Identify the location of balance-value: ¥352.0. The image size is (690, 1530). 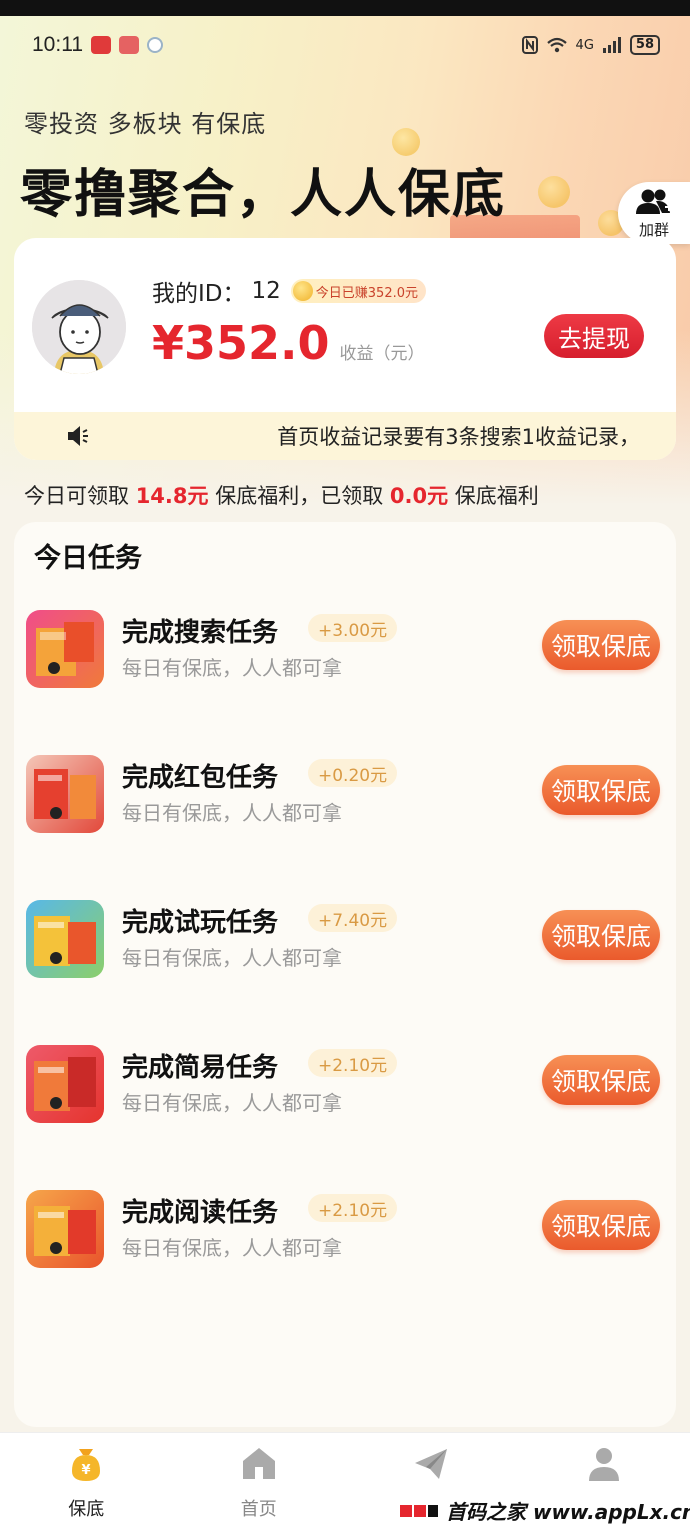
(241, 343).